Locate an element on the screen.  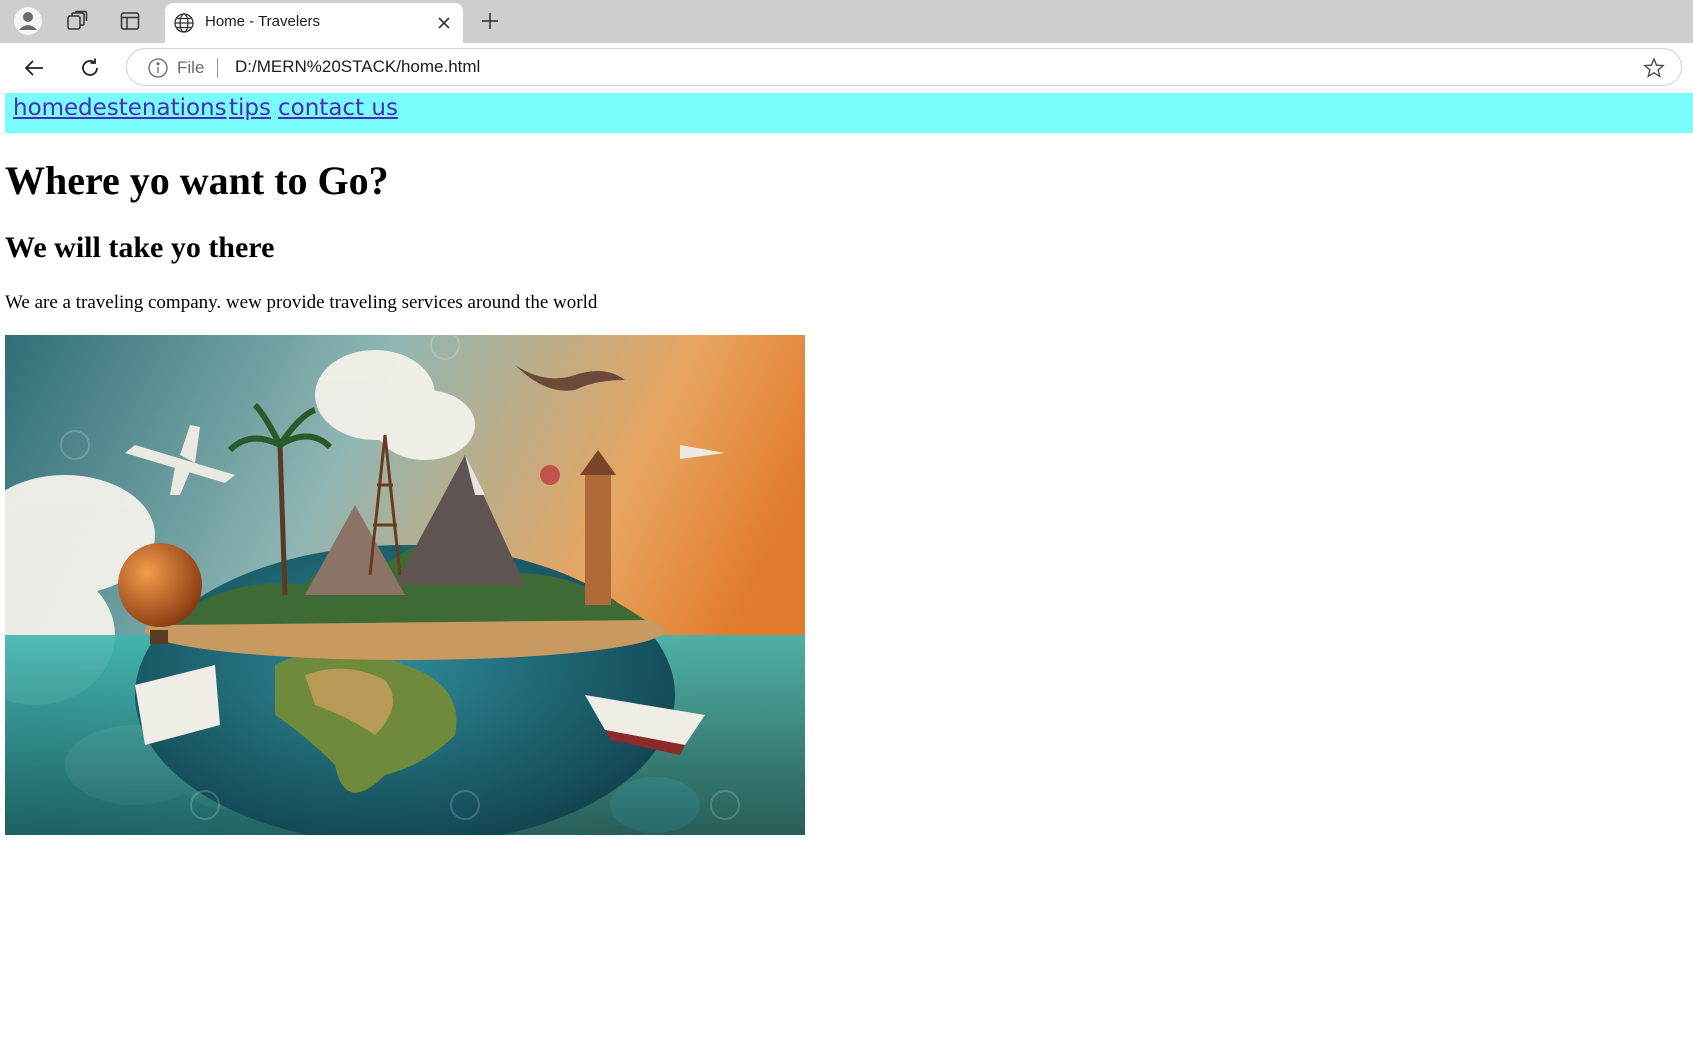
profile-icon is located at coordinates (28, 21).